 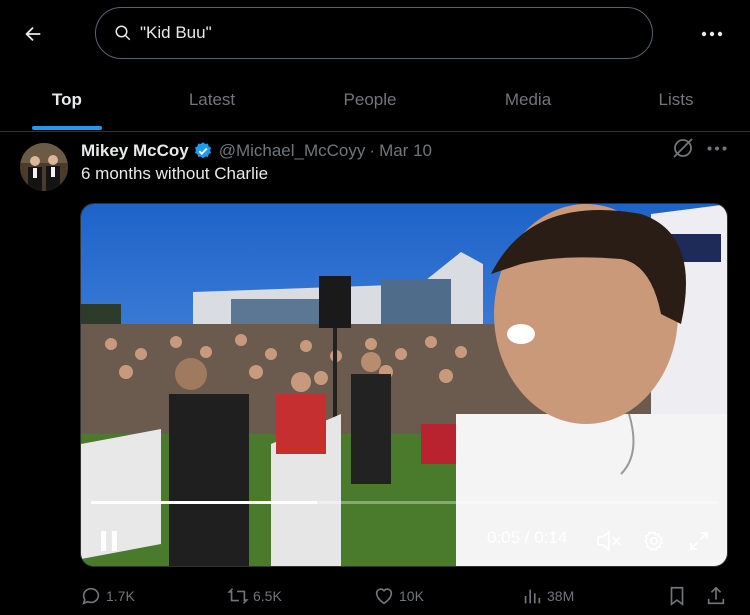 I want to click on like-button: 10K, so click(x=398, y=596).